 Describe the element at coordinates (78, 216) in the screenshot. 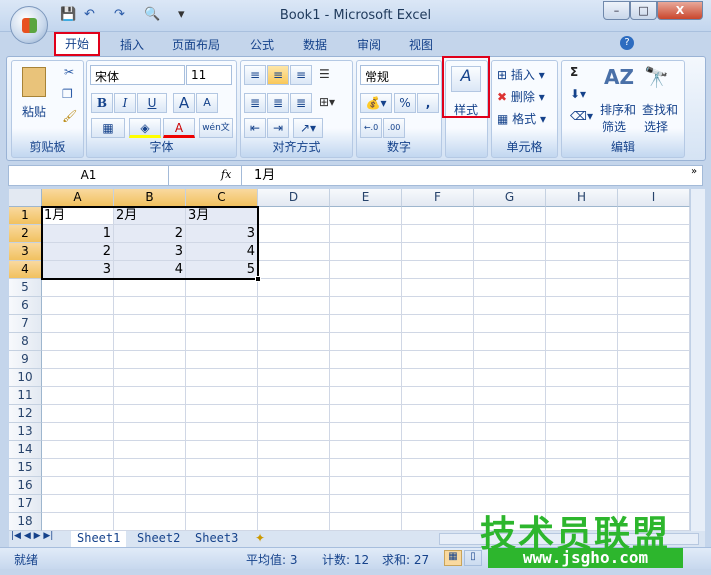

I see `cell-a1: 1月` at that location.